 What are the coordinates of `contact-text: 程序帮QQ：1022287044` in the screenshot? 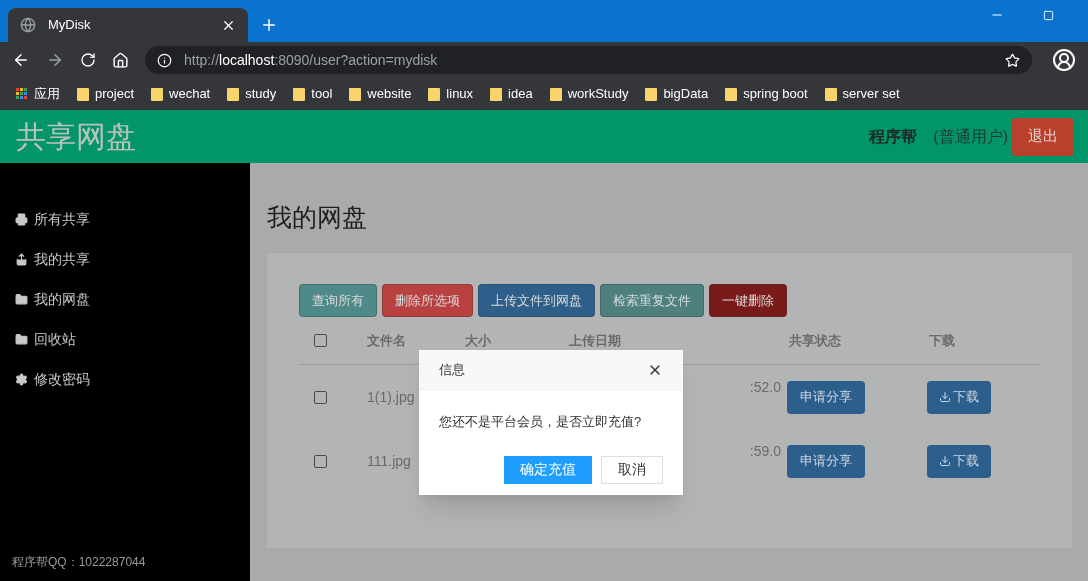 It's located at (79, 562).